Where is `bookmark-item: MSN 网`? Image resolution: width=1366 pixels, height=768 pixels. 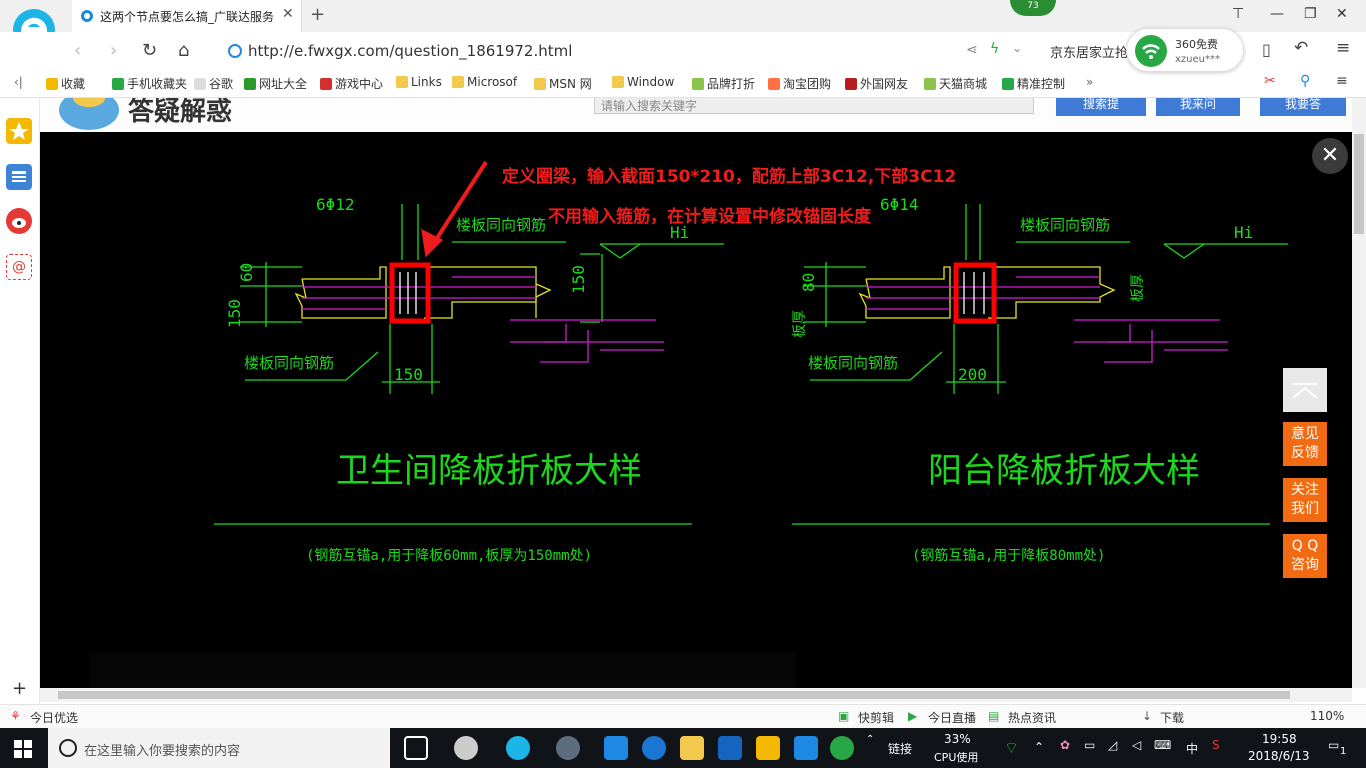
bookmark-item: MSN 网 is located at coordinates (563, 83).